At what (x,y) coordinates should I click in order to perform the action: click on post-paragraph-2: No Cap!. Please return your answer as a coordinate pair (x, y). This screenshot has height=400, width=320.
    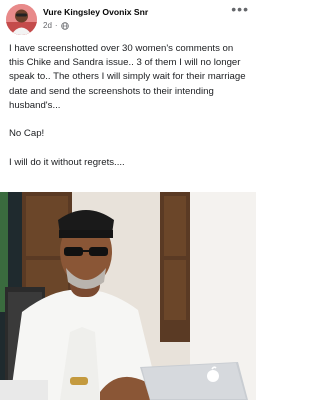
    Looking at the image, I should click on (27, 134).